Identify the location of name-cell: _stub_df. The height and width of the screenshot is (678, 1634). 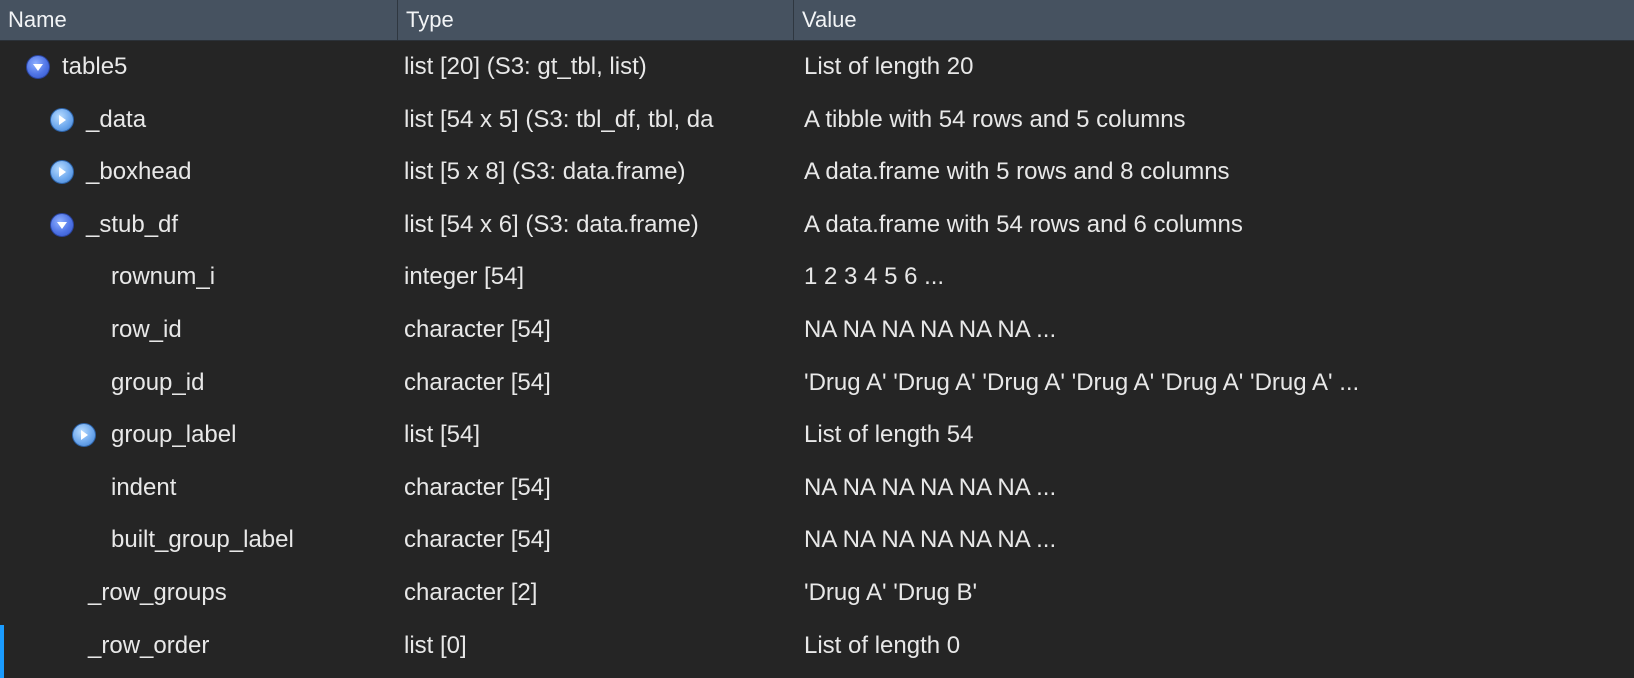
(198, 225).